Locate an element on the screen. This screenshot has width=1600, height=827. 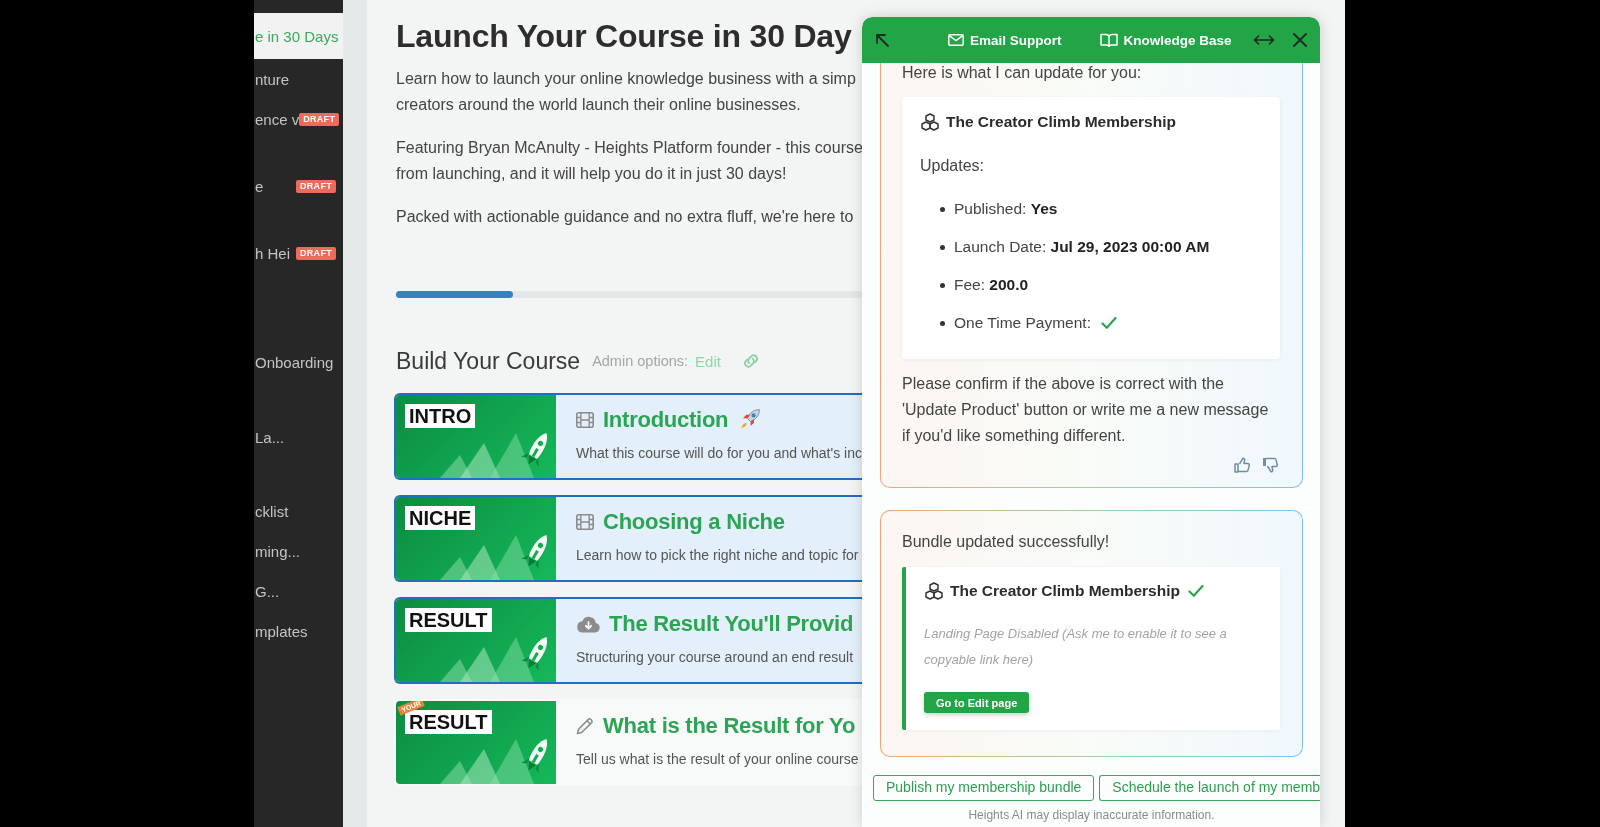
sidebar-item: e DRAFT is located at coordinates (298, 186).